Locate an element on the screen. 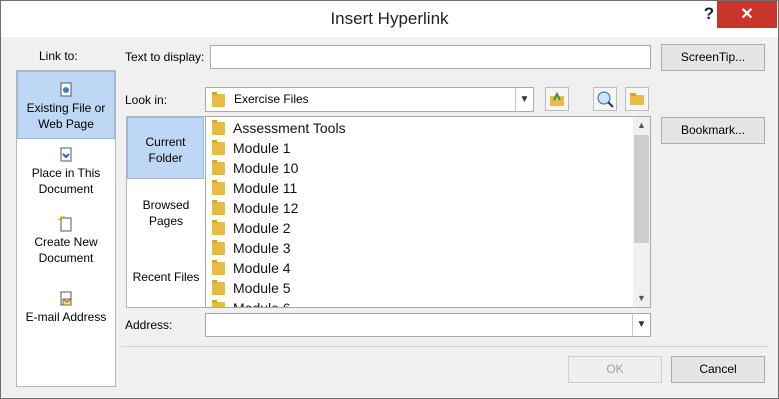 This screenshot has width=779, height=399. list-item: Assessment Tools is located at coordinates (279, 128).